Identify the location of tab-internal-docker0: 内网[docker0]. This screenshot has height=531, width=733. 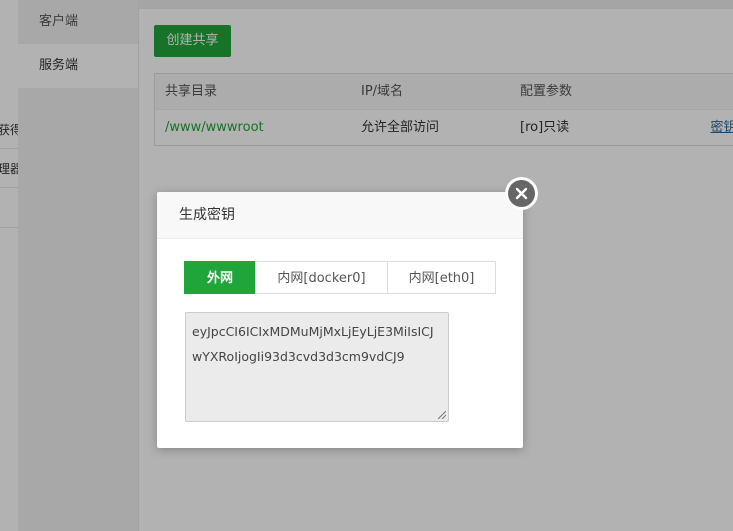
(321, 277).